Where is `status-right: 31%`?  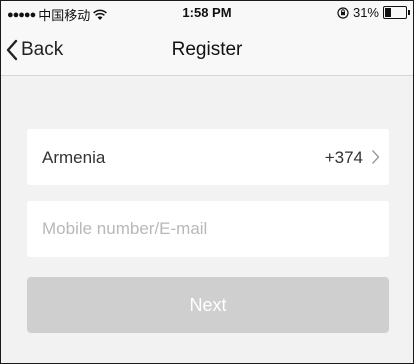
status-right: 31% is located at coordinates (373, 12).